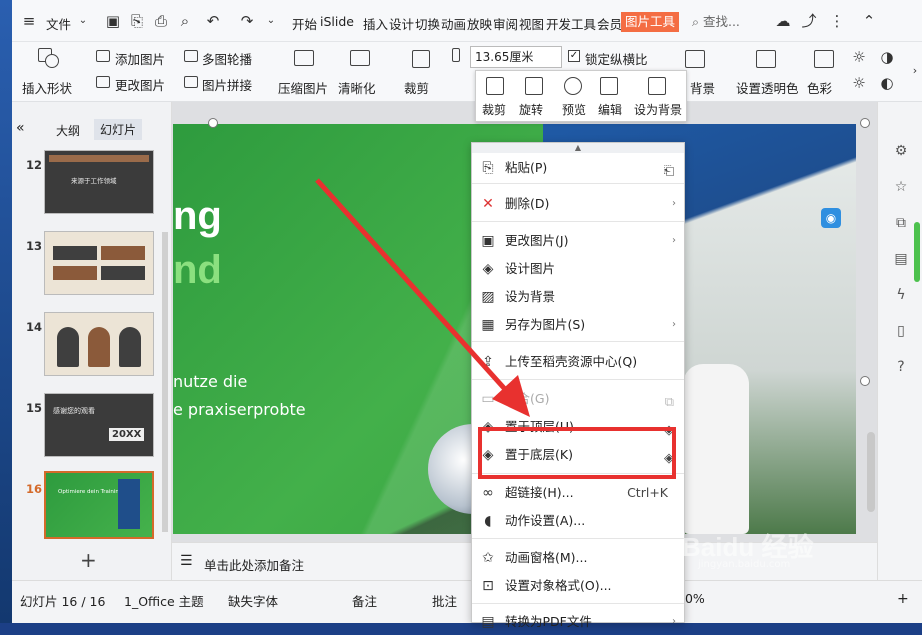 The height and width of the screenshot is (635, 922). Describe the element at coordinates (52, 61) in the screenshot. I see `circle-shape-icon` at that location.